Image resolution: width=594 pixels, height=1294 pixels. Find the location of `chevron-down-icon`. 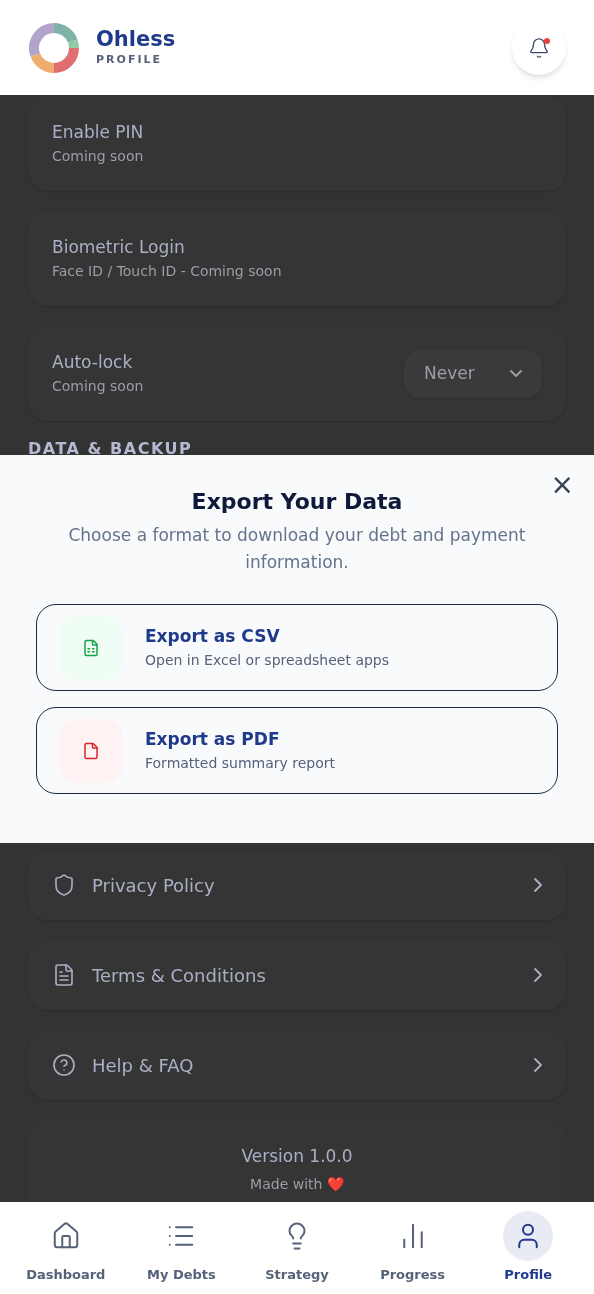

chevron-down-icon is located at coordinates (516, 373).